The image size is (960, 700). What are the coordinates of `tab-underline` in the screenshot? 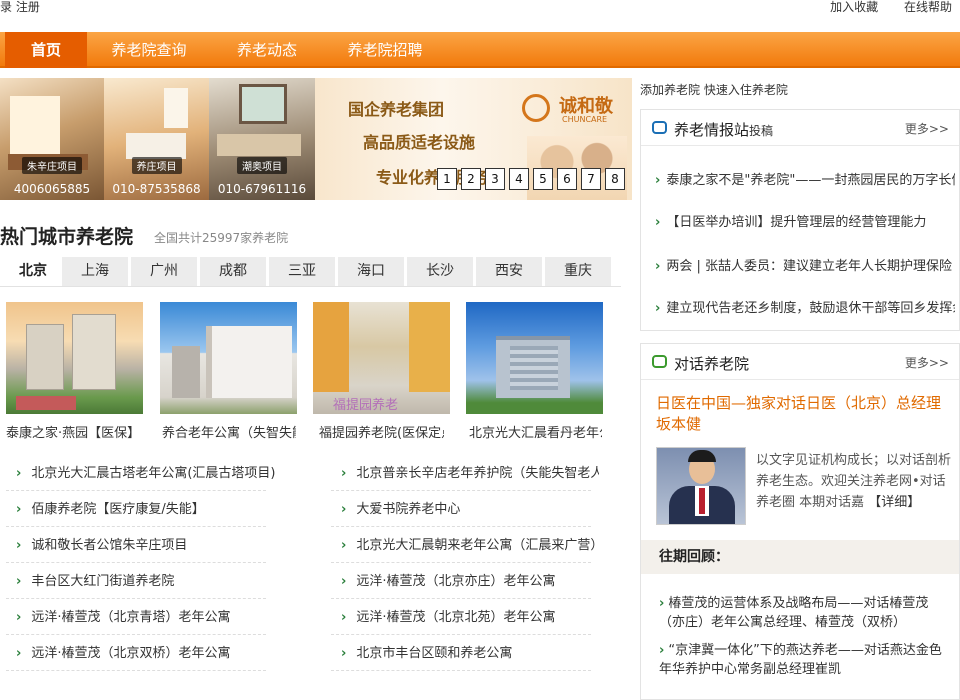 It's located at (310, 286).